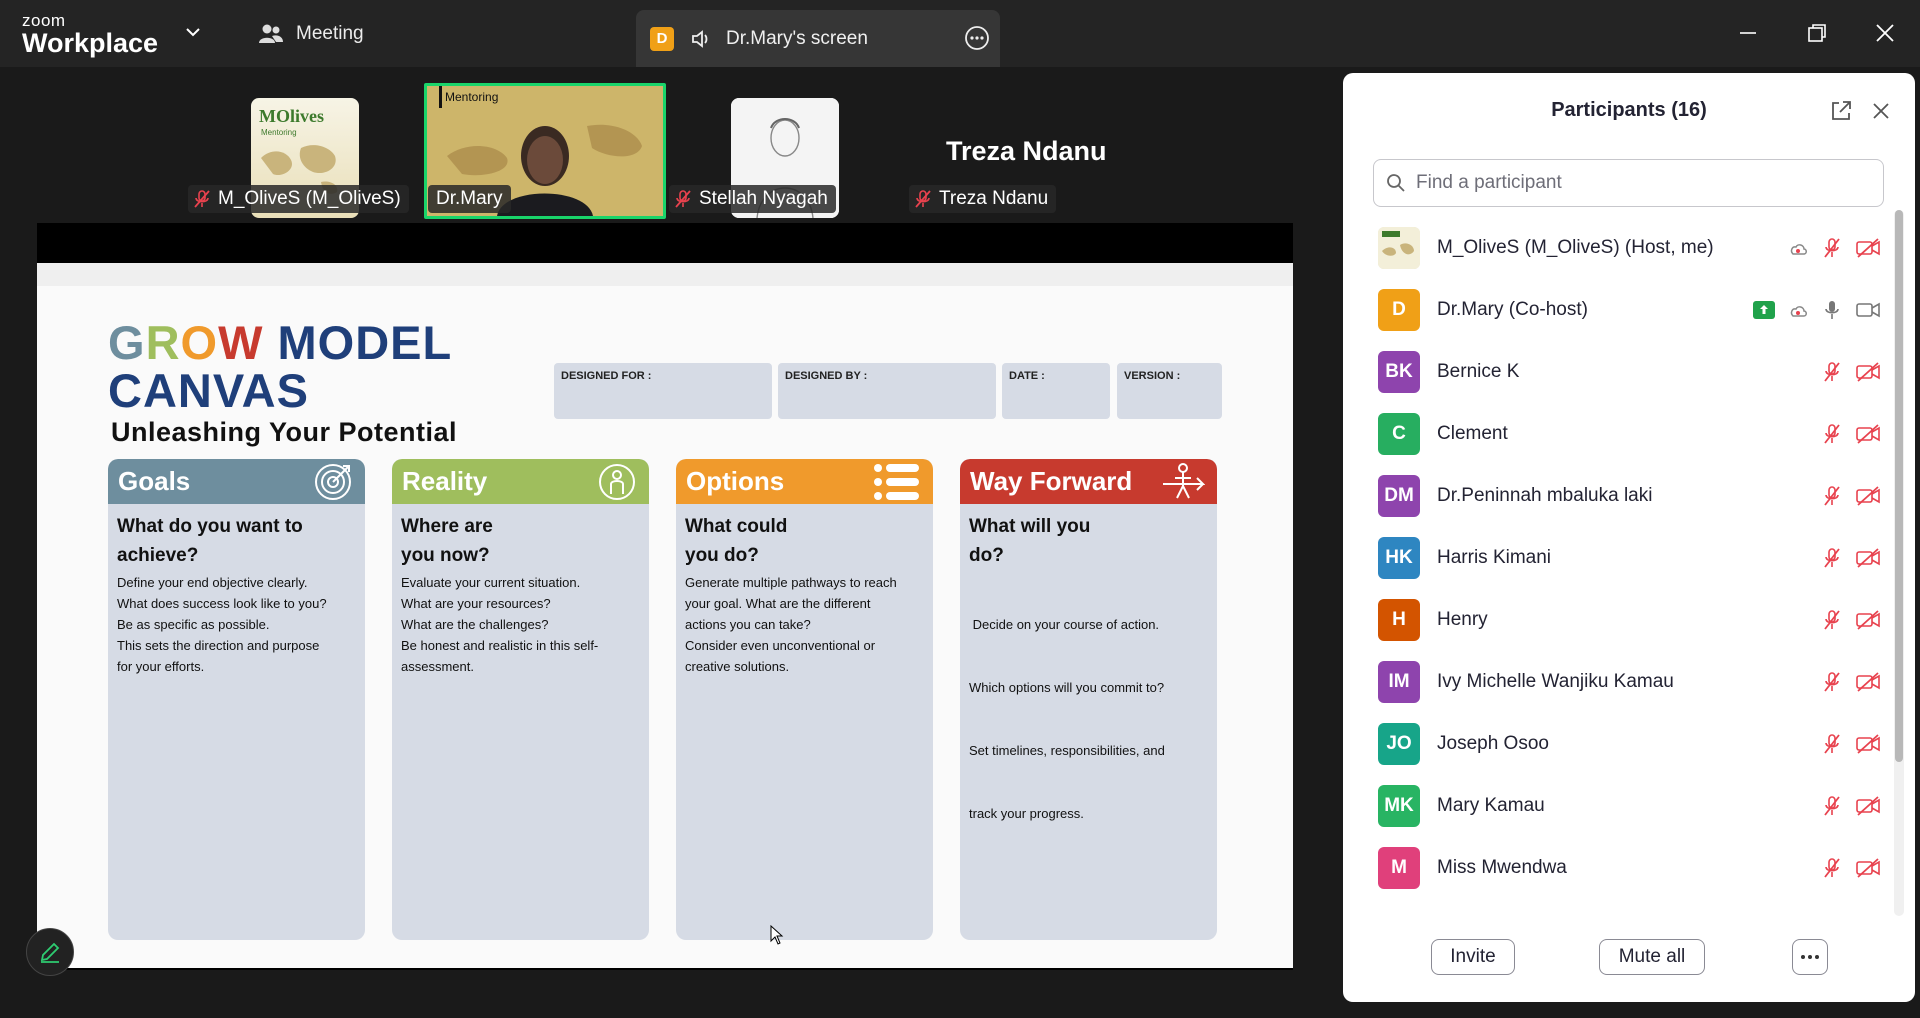  What do you see at coordinates (1545, 495) in the screenshot?
I see `participant-name: Dr.Peninnah mbaluka laki` at bounding box center [1545, 495].